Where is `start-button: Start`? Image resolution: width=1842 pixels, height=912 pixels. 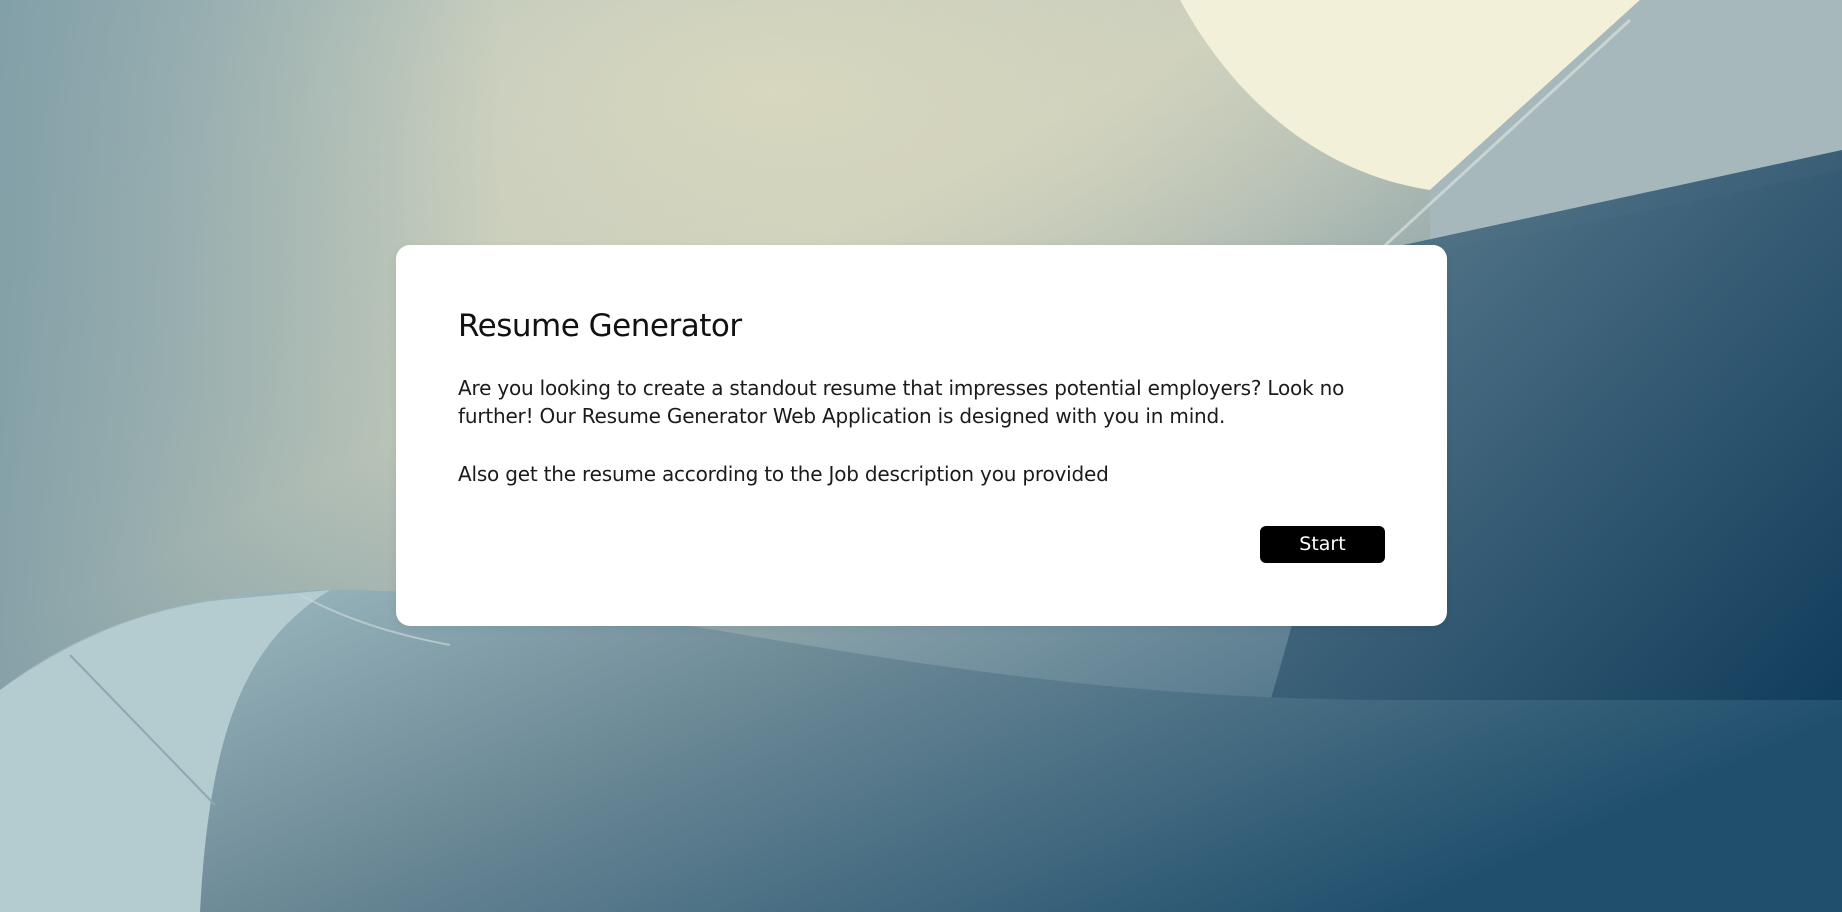
start-button: Start is located at coordinates (1322, 544).